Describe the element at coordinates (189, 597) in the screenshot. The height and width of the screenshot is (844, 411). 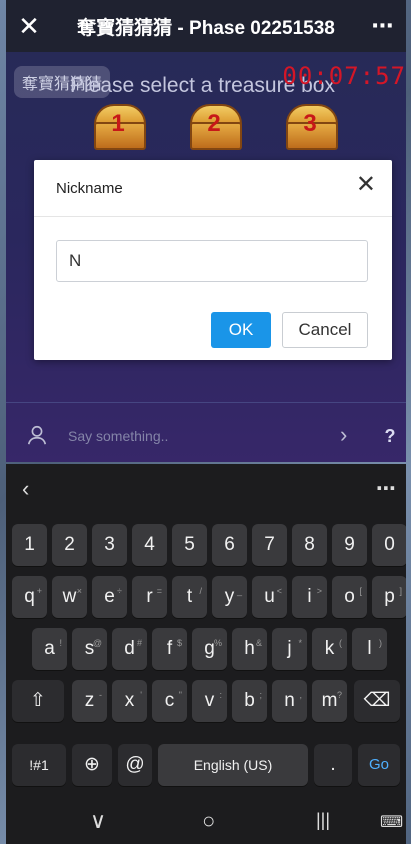
I see `key-t: t /` at that location.